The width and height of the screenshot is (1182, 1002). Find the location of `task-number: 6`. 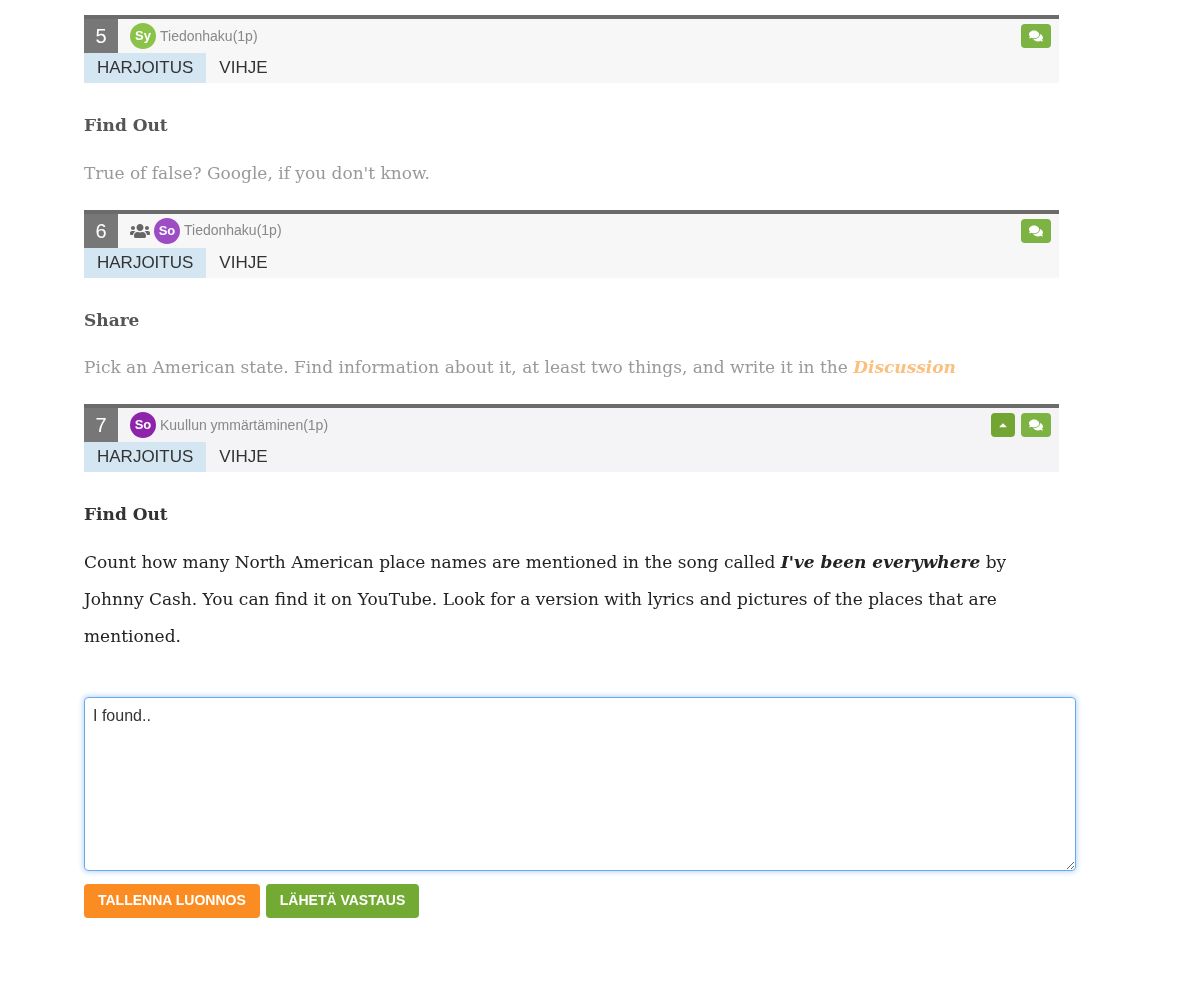

task-number: 6 is located at coordinates (101, 230).